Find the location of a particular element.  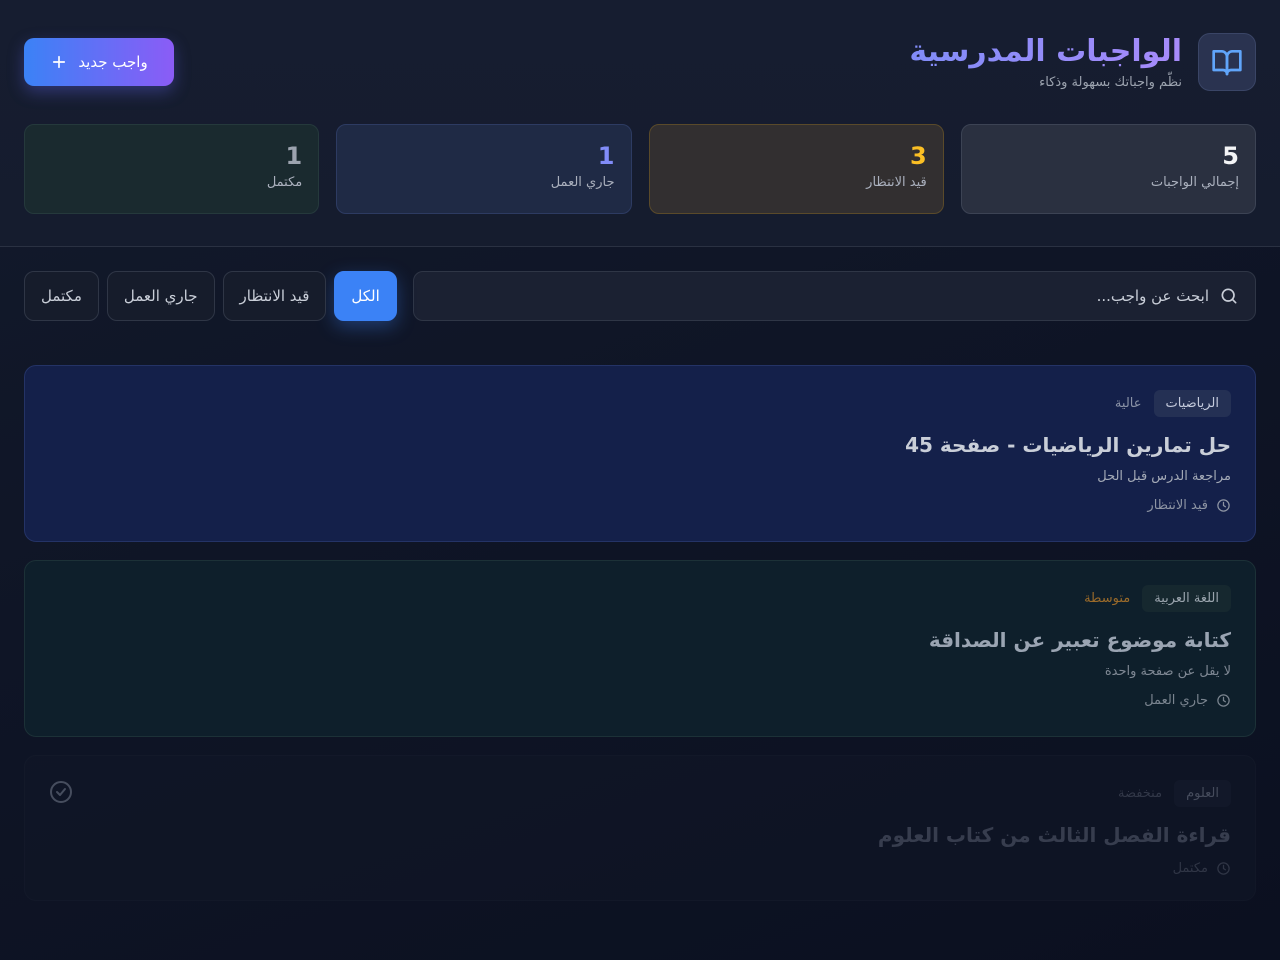

page-title: الواجبات المدرسية is located at coordinates (1045, 51).